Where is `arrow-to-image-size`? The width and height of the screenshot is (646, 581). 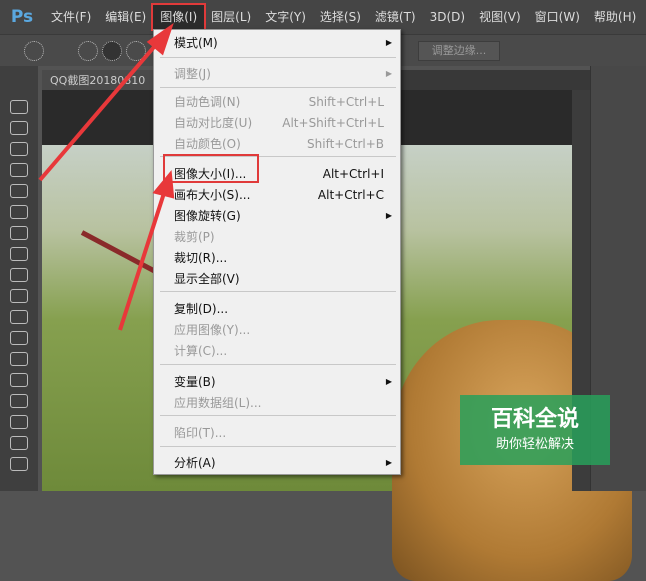 arrow-to-image-size is located at coordinates (142, 260).